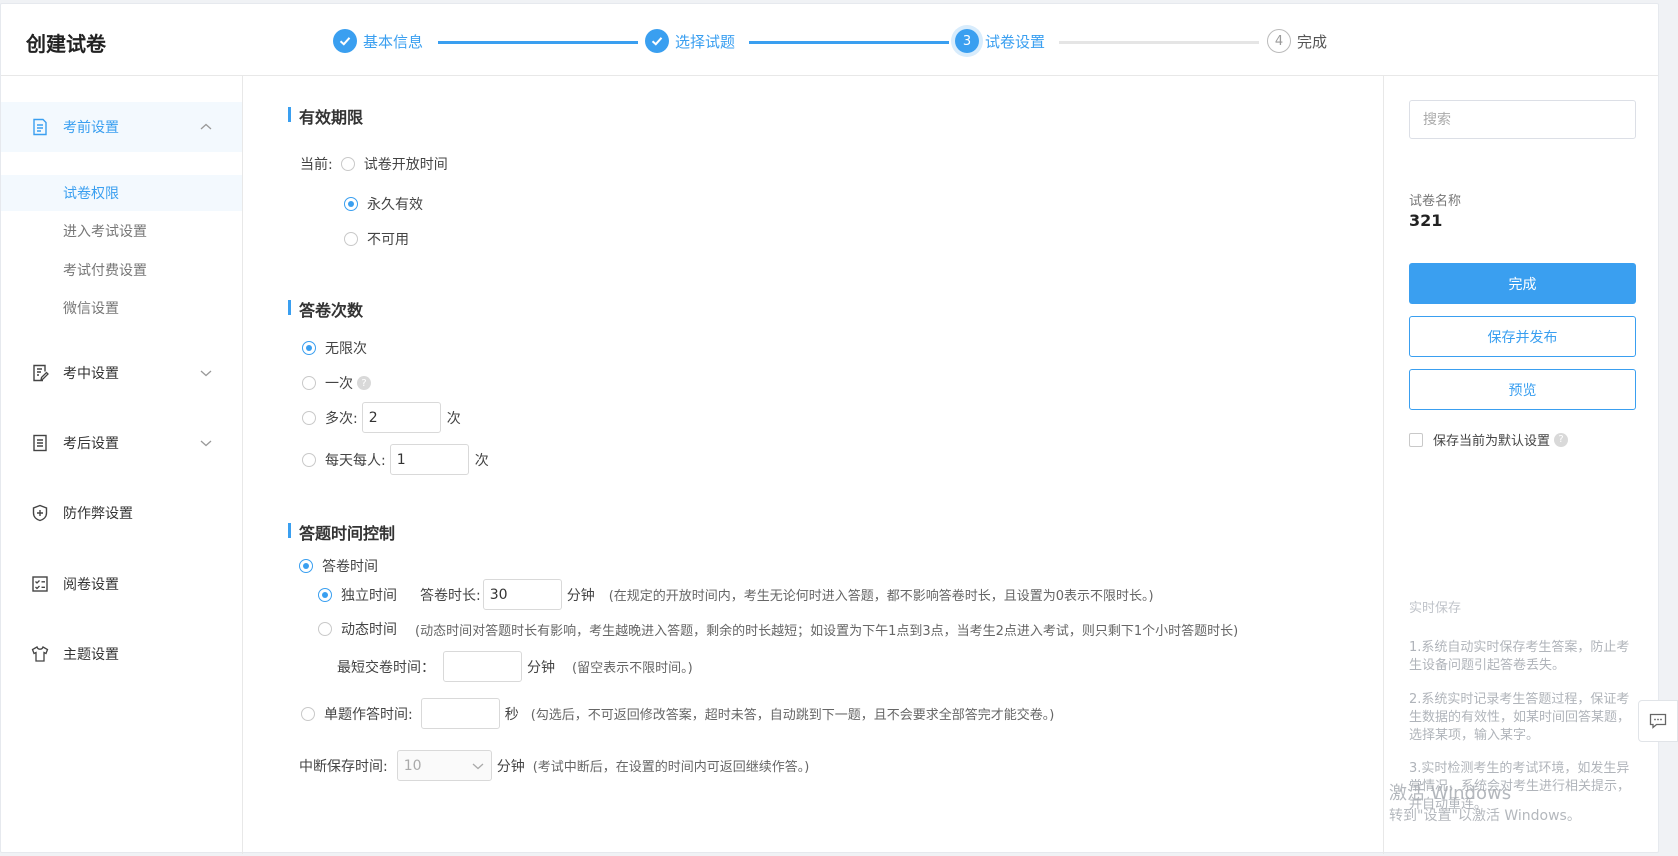 The height and width of the screenshot is (856, 1678). Describe the element at coordinates (325, 594) in the screenshot. I see `radio-independent` at that location.